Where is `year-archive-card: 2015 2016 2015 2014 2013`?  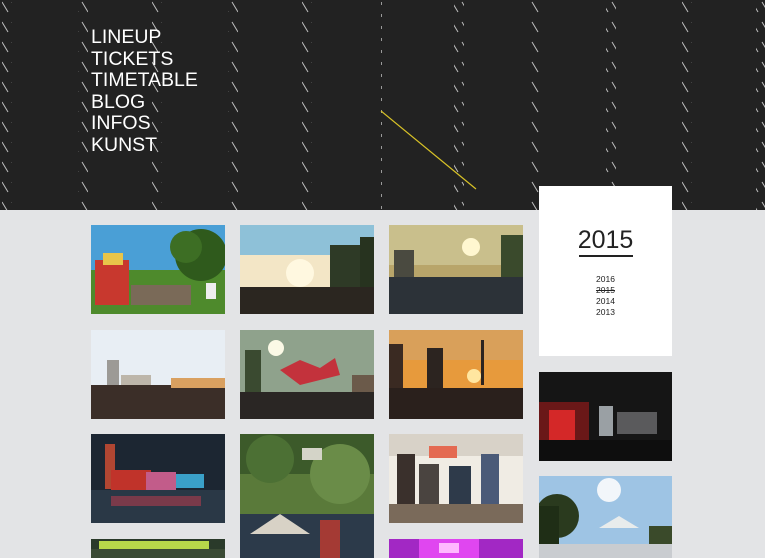
year-archive-card: 2015 2016 2015 2014 2013 is located at coordinates (605, 271).